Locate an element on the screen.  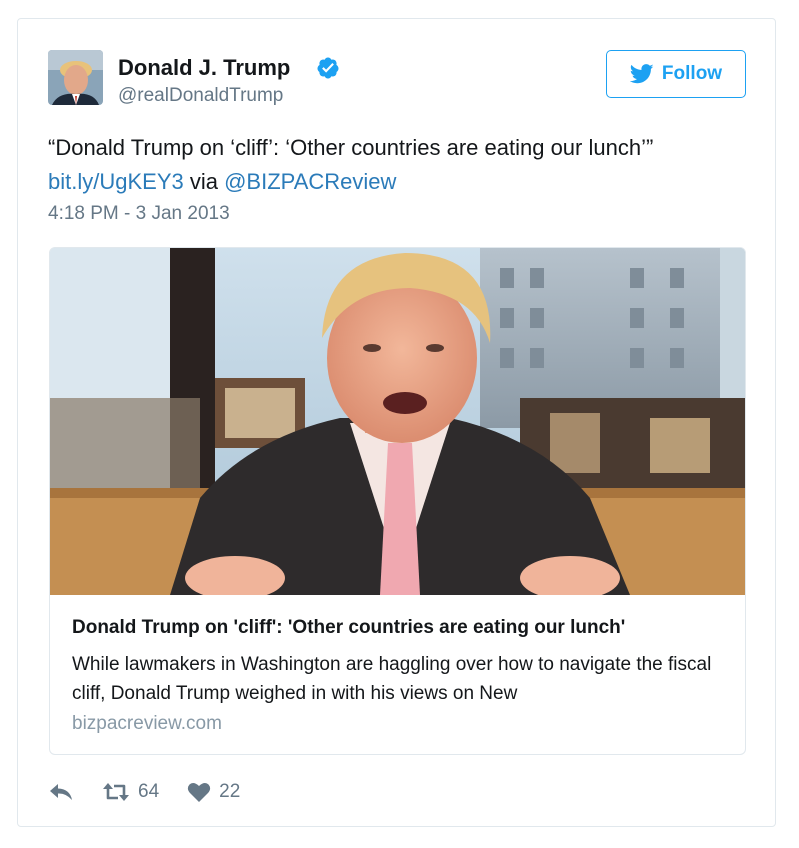
timestamp: 4:18 PM - 3 Jan 2013 is located at coordinates (139, 214).